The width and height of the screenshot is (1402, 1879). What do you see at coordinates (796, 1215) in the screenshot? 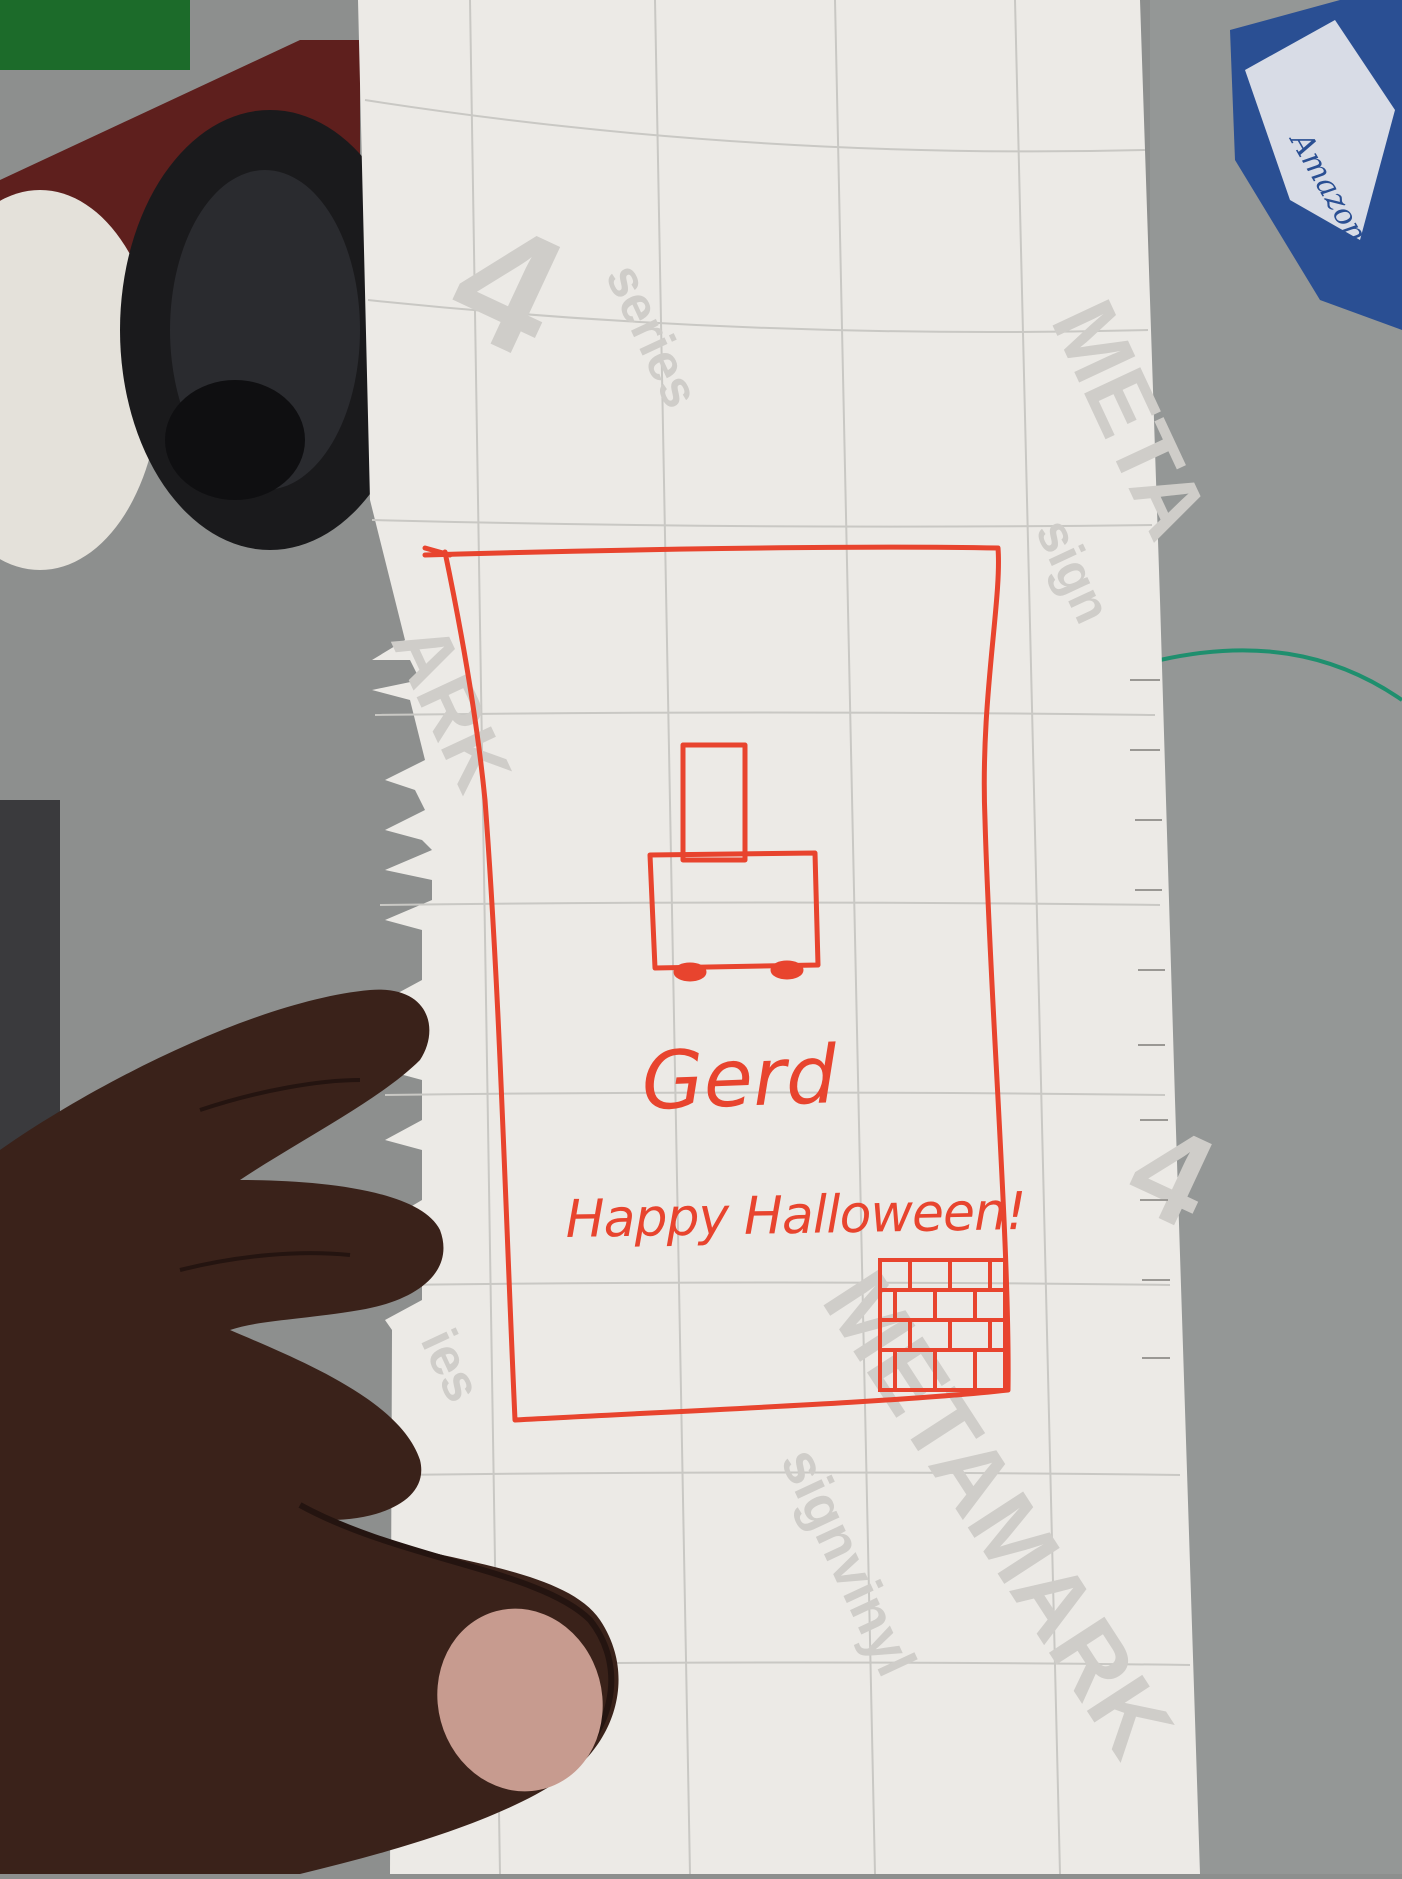
I see `card-greeting: Happy Halloween!` at bounding box center [796, 1215].